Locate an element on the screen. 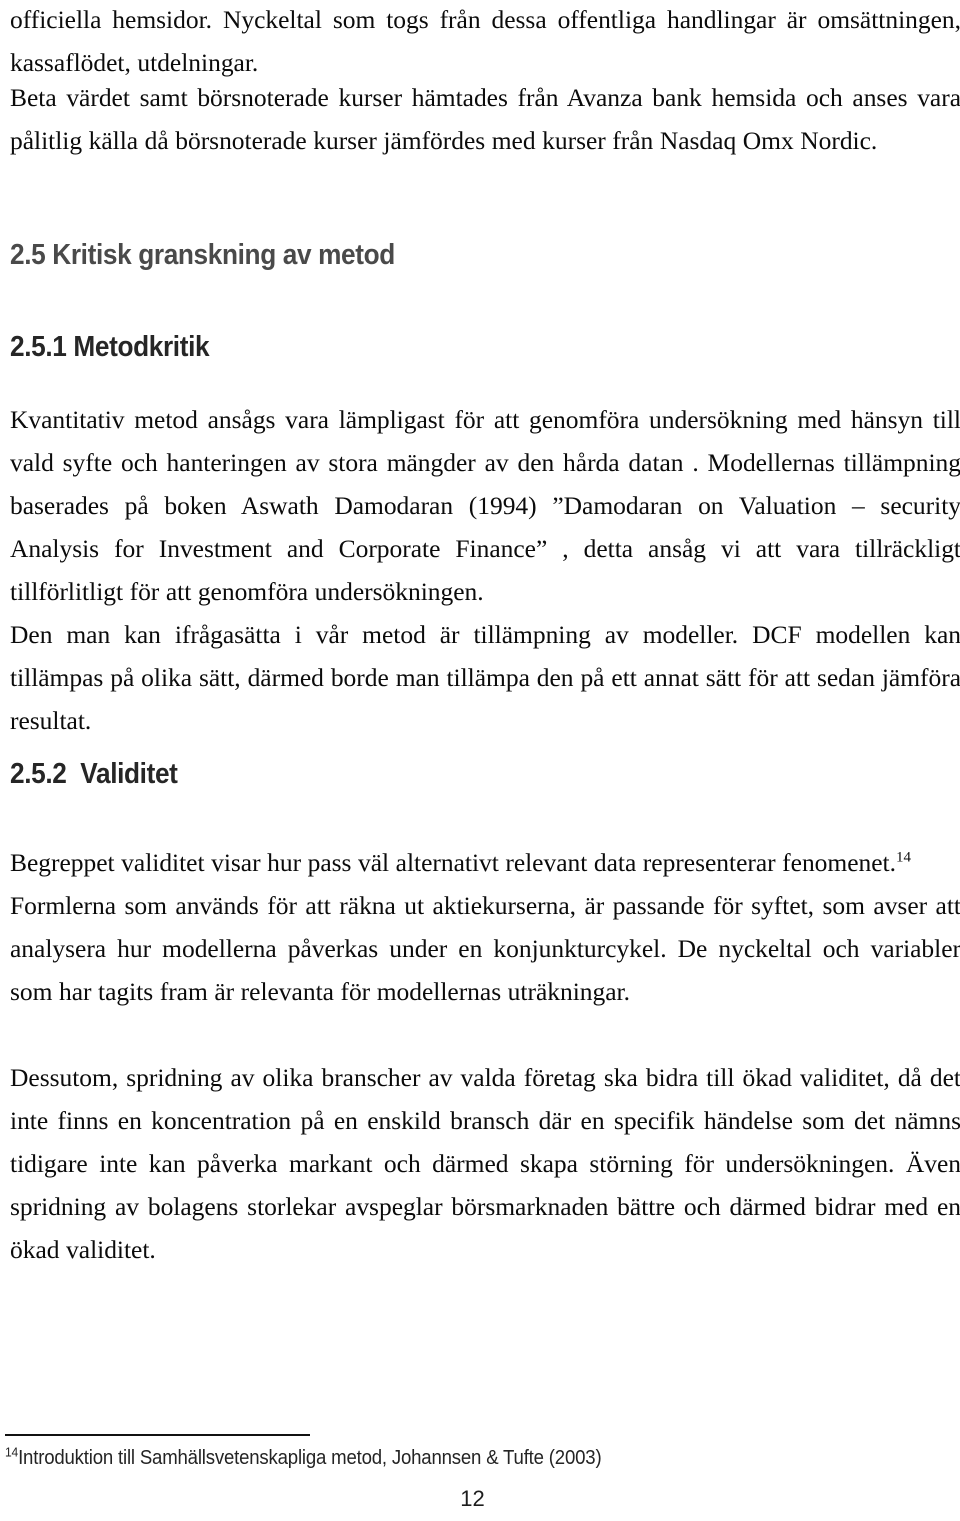 This screenshot has height=1521, width=960. heading-2-5-kritisk-granskning-av-metod: 2.5 Kritisk granskning av metod is located at coordinates (202, 255).